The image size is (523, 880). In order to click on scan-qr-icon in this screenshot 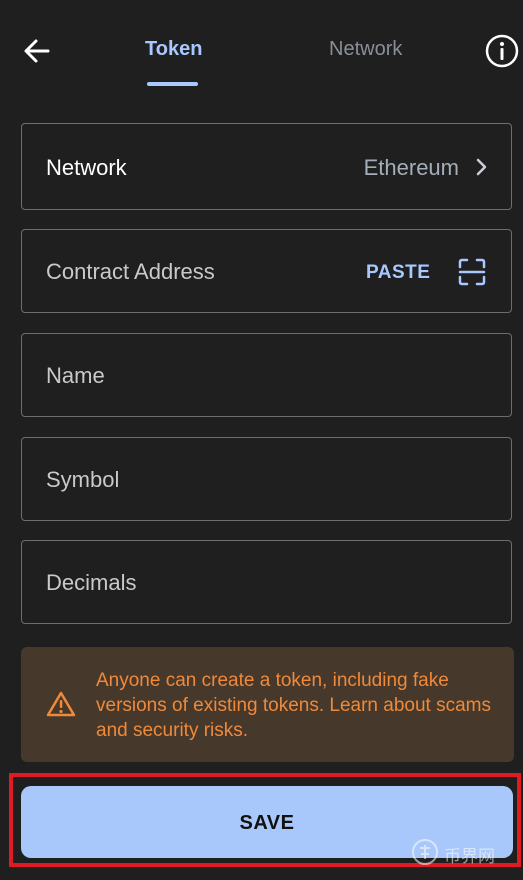, I will do `click(472, 272)`.